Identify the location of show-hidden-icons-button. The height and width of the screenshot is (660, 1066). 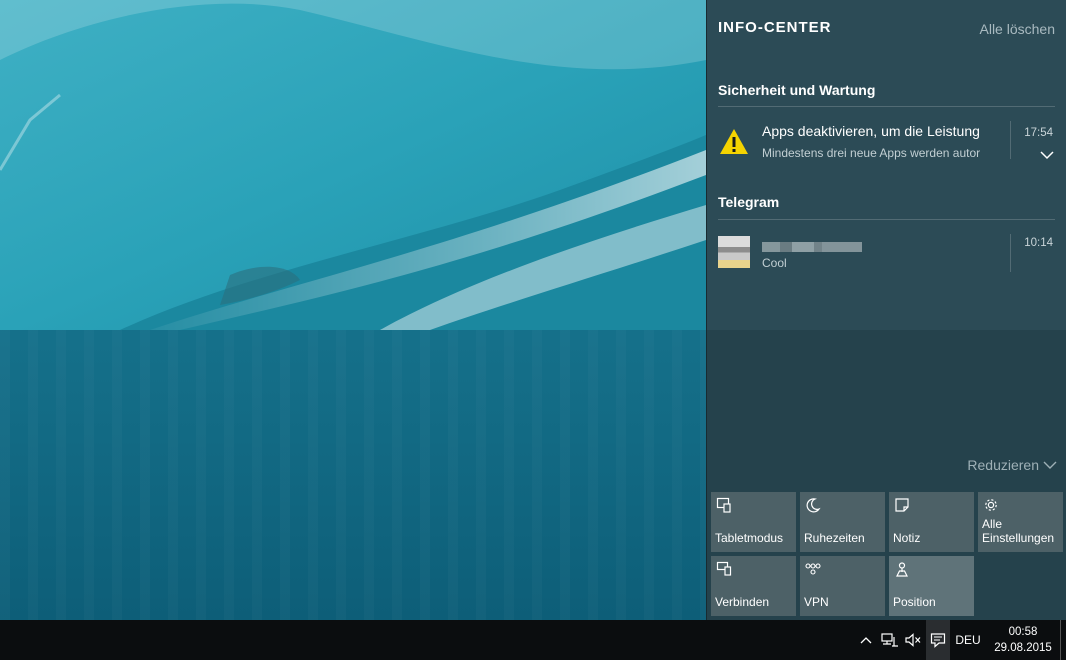
(866, 640).